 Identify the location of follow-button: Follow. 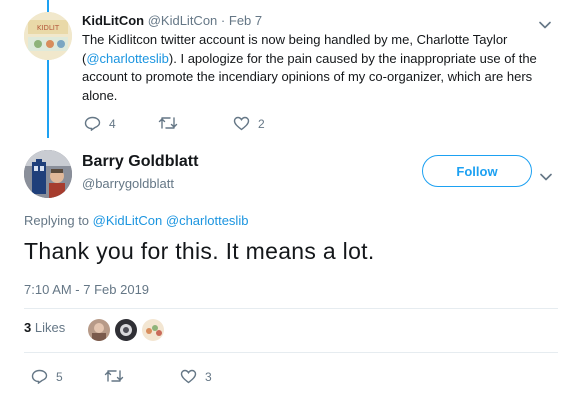
(477, 171).